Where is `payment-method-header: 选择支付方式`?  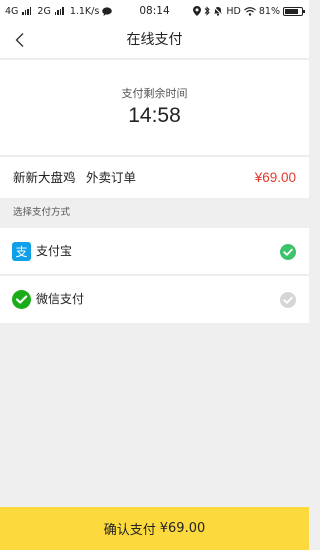
payment-method-header: 选择支付方式 is located at coordinates (154, 213).